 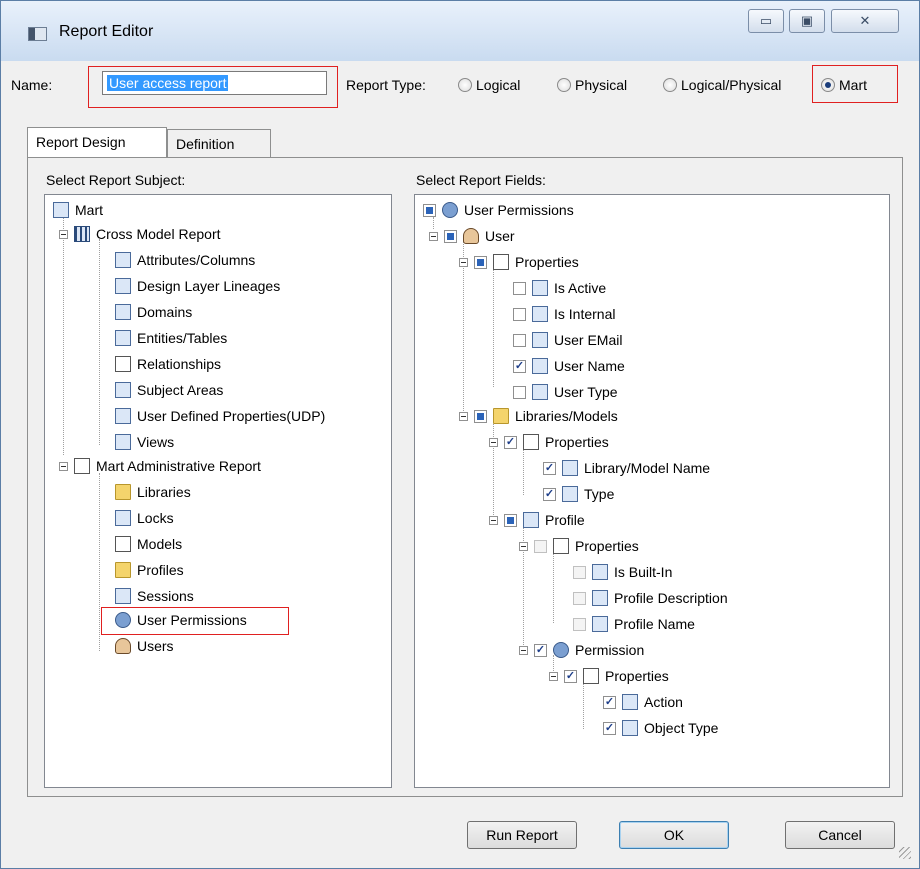 I want to click on field-type: ✓ Type, so click(x=578, y=494).